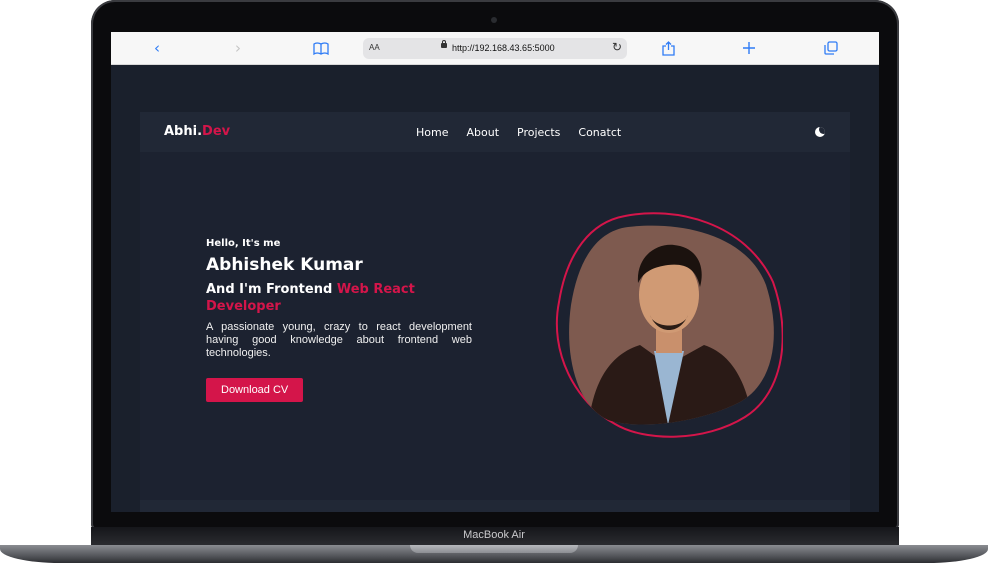 The width and height of the screenshot is (988, 568). I want to click on new-tab-icon, so click(749, 48).